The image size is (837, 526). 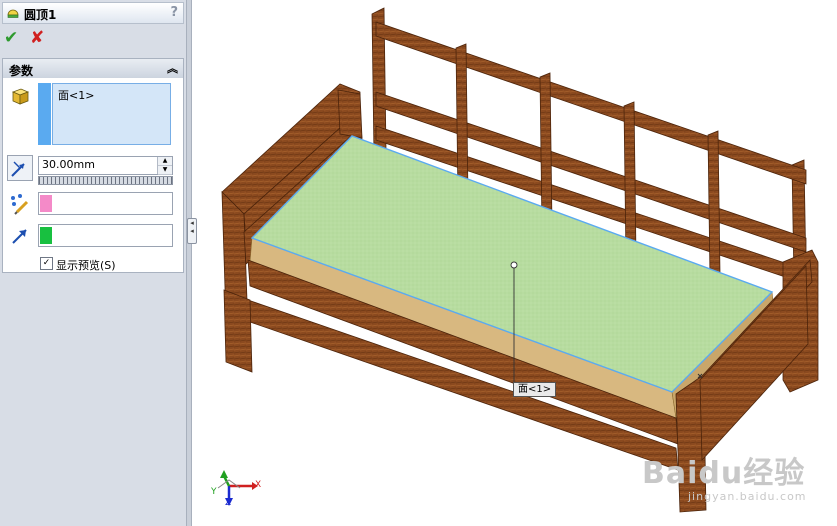 What do you see at coordinates (39, 38) in the screenshot?
I see `cancel-button: ✘` at bounding box center [39, 38].